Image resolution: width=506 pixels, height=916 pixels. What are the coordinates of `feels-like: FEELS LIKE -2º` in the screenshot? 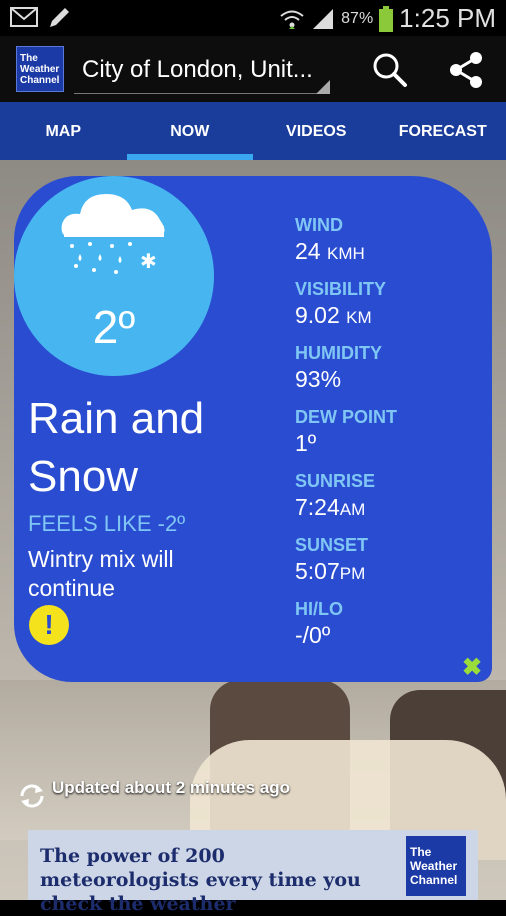 It's located at (106, 524).